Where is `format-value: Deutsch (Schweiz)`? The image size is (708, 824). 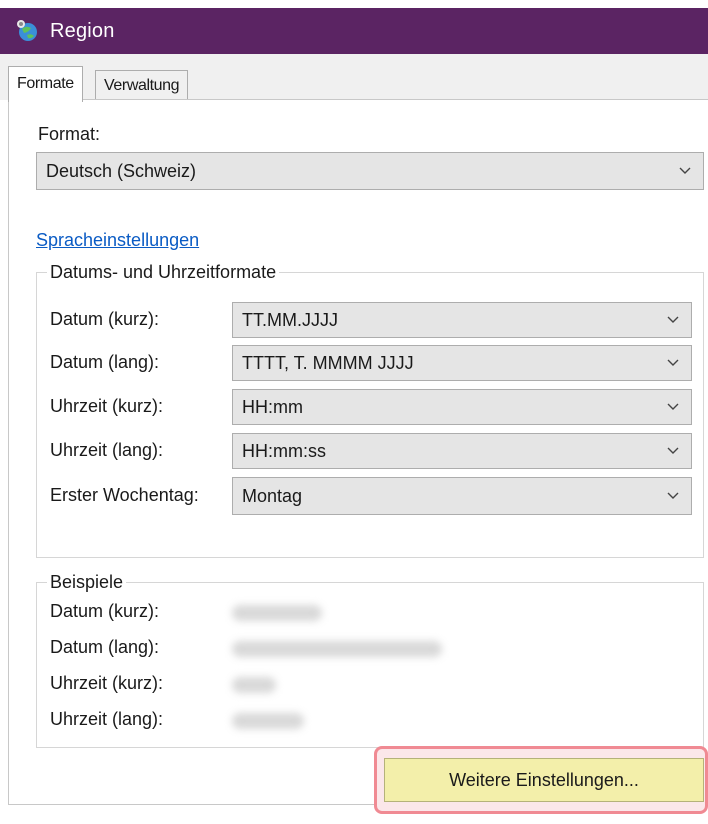 format-value: Deutsch (Schweiz) is located at coordinates (121, 170).